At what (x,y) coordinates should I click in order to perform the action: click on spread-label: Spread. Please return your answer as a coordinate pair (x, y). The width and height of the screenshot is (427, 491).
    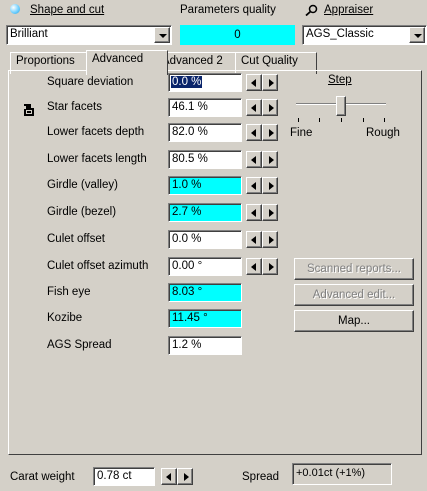
    Looking at the image, I should click on (261, 477).